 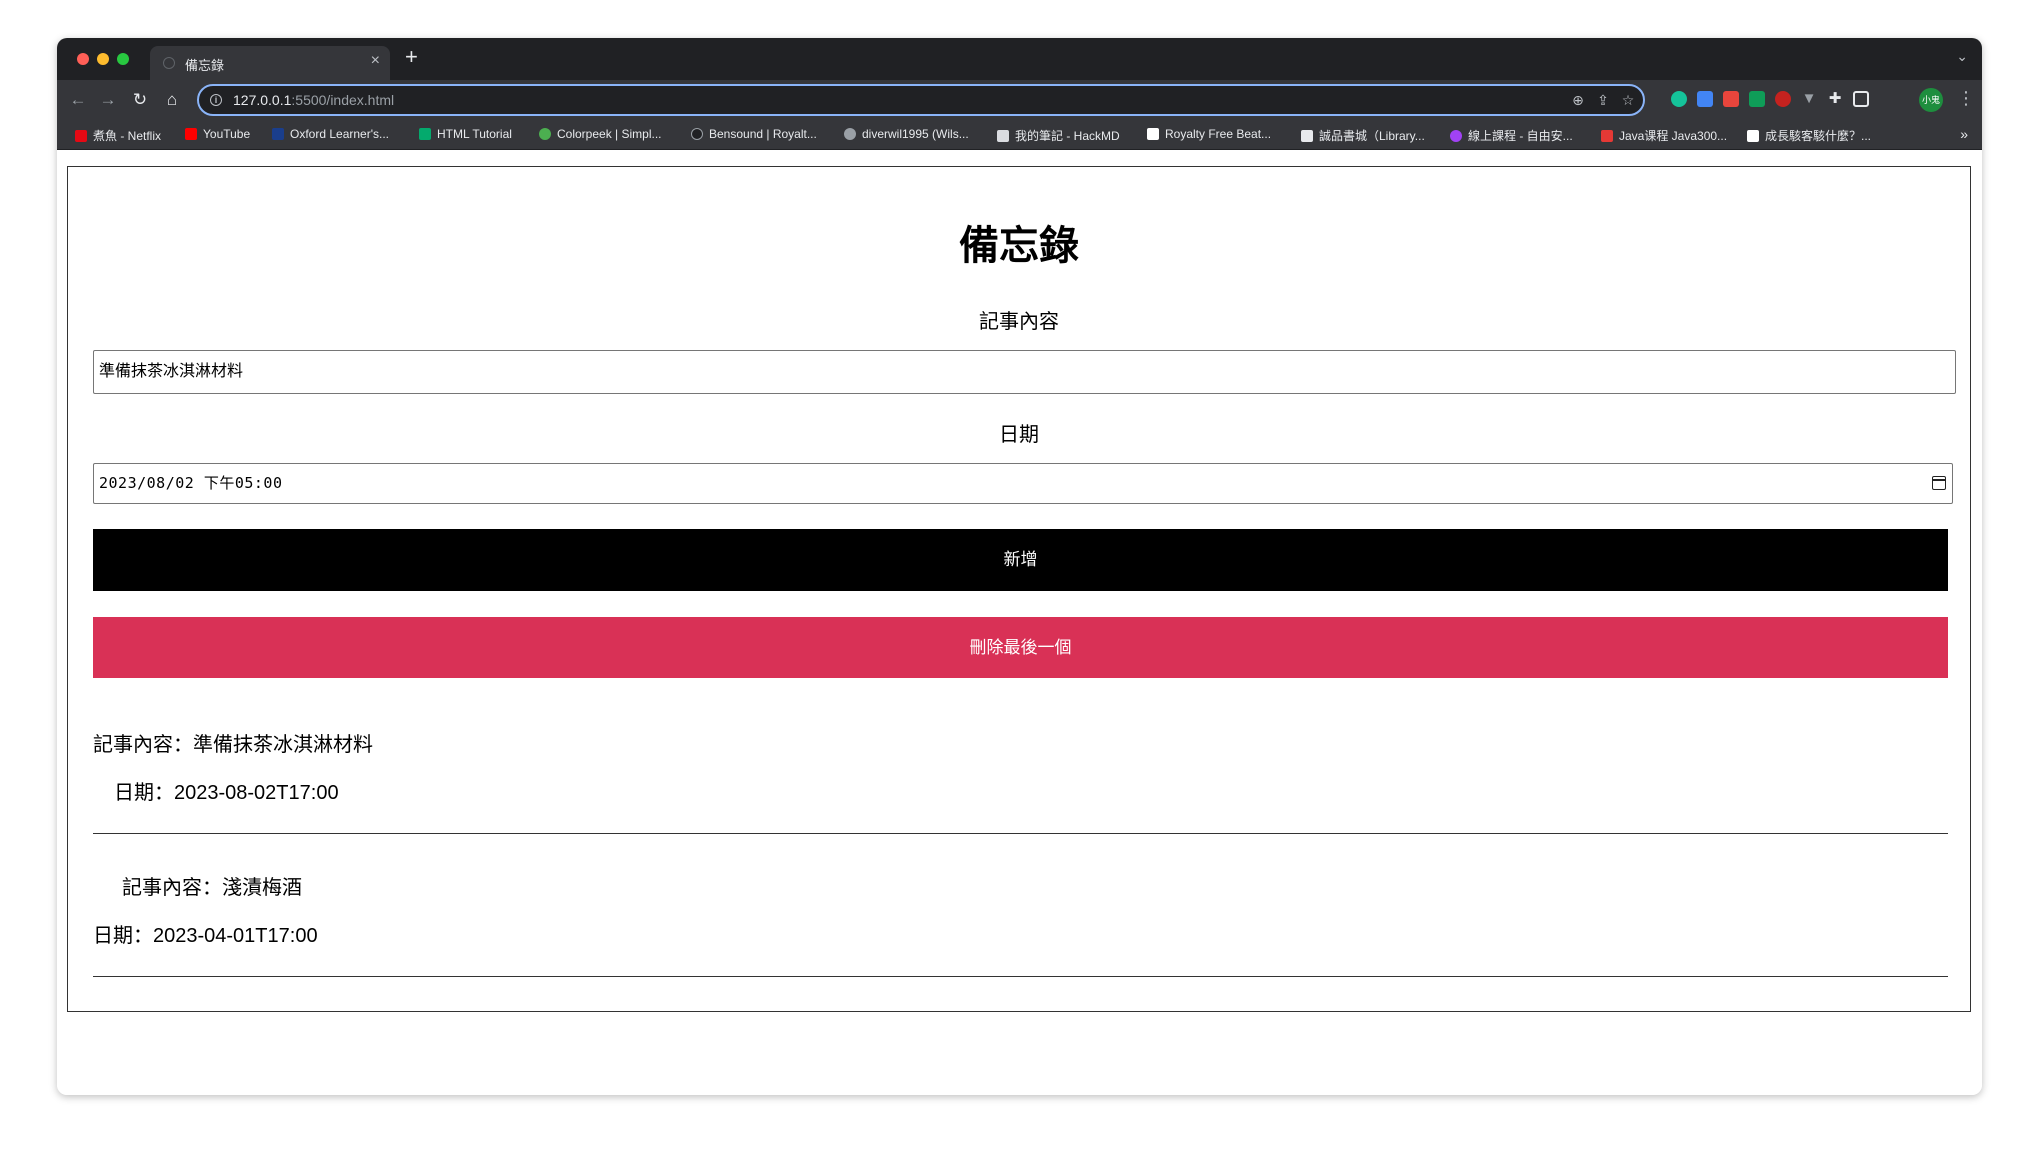 I want to click on tab-close-icon: ×, so click(x=375, y=61).